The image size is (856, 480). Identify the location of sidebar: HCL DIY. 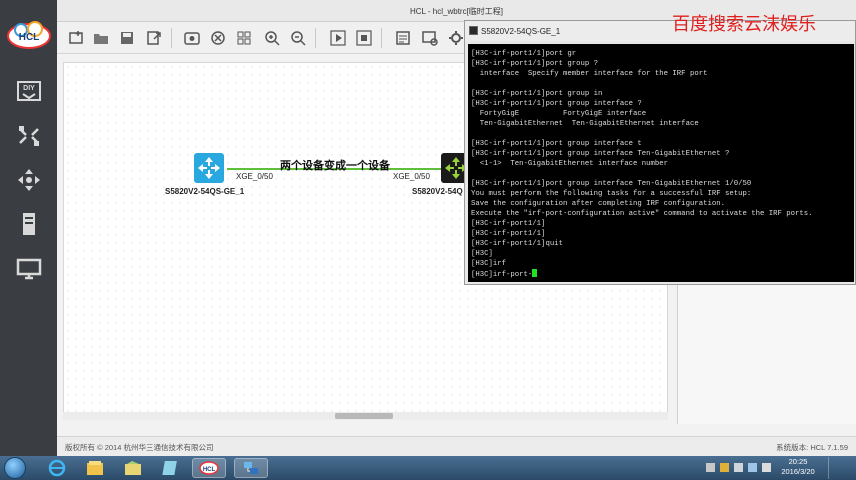
(28, 228).